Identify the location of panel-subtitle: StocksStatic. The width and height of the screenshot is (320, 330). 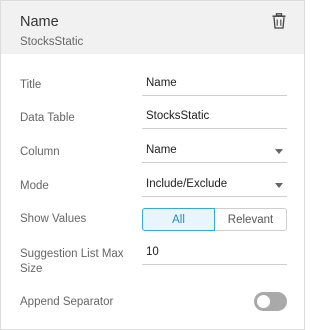
(52, 42).